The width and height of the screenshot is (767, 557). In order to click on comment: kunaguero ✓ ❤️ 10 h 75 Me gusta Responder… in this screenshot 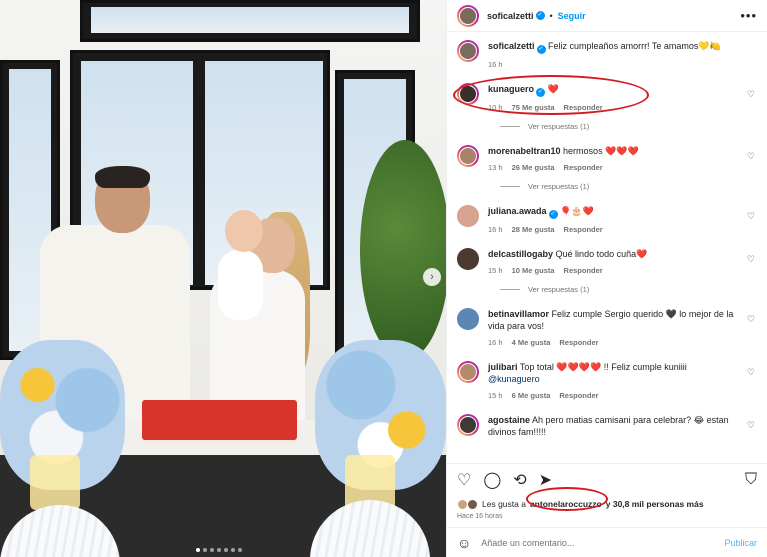, I will do `click(605, 95)`.